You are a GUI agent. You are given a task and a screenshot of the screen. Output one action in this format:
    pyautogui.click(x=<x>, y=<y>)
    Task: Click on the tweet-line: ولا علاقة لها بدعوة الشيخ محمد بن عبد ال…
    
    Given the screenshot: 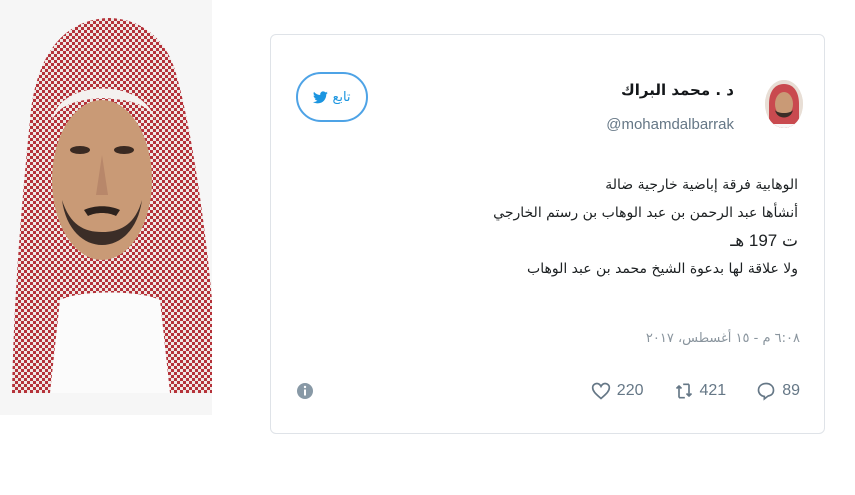 What is the action you would take?
    pyautogui.click(x=662, y=269)
    